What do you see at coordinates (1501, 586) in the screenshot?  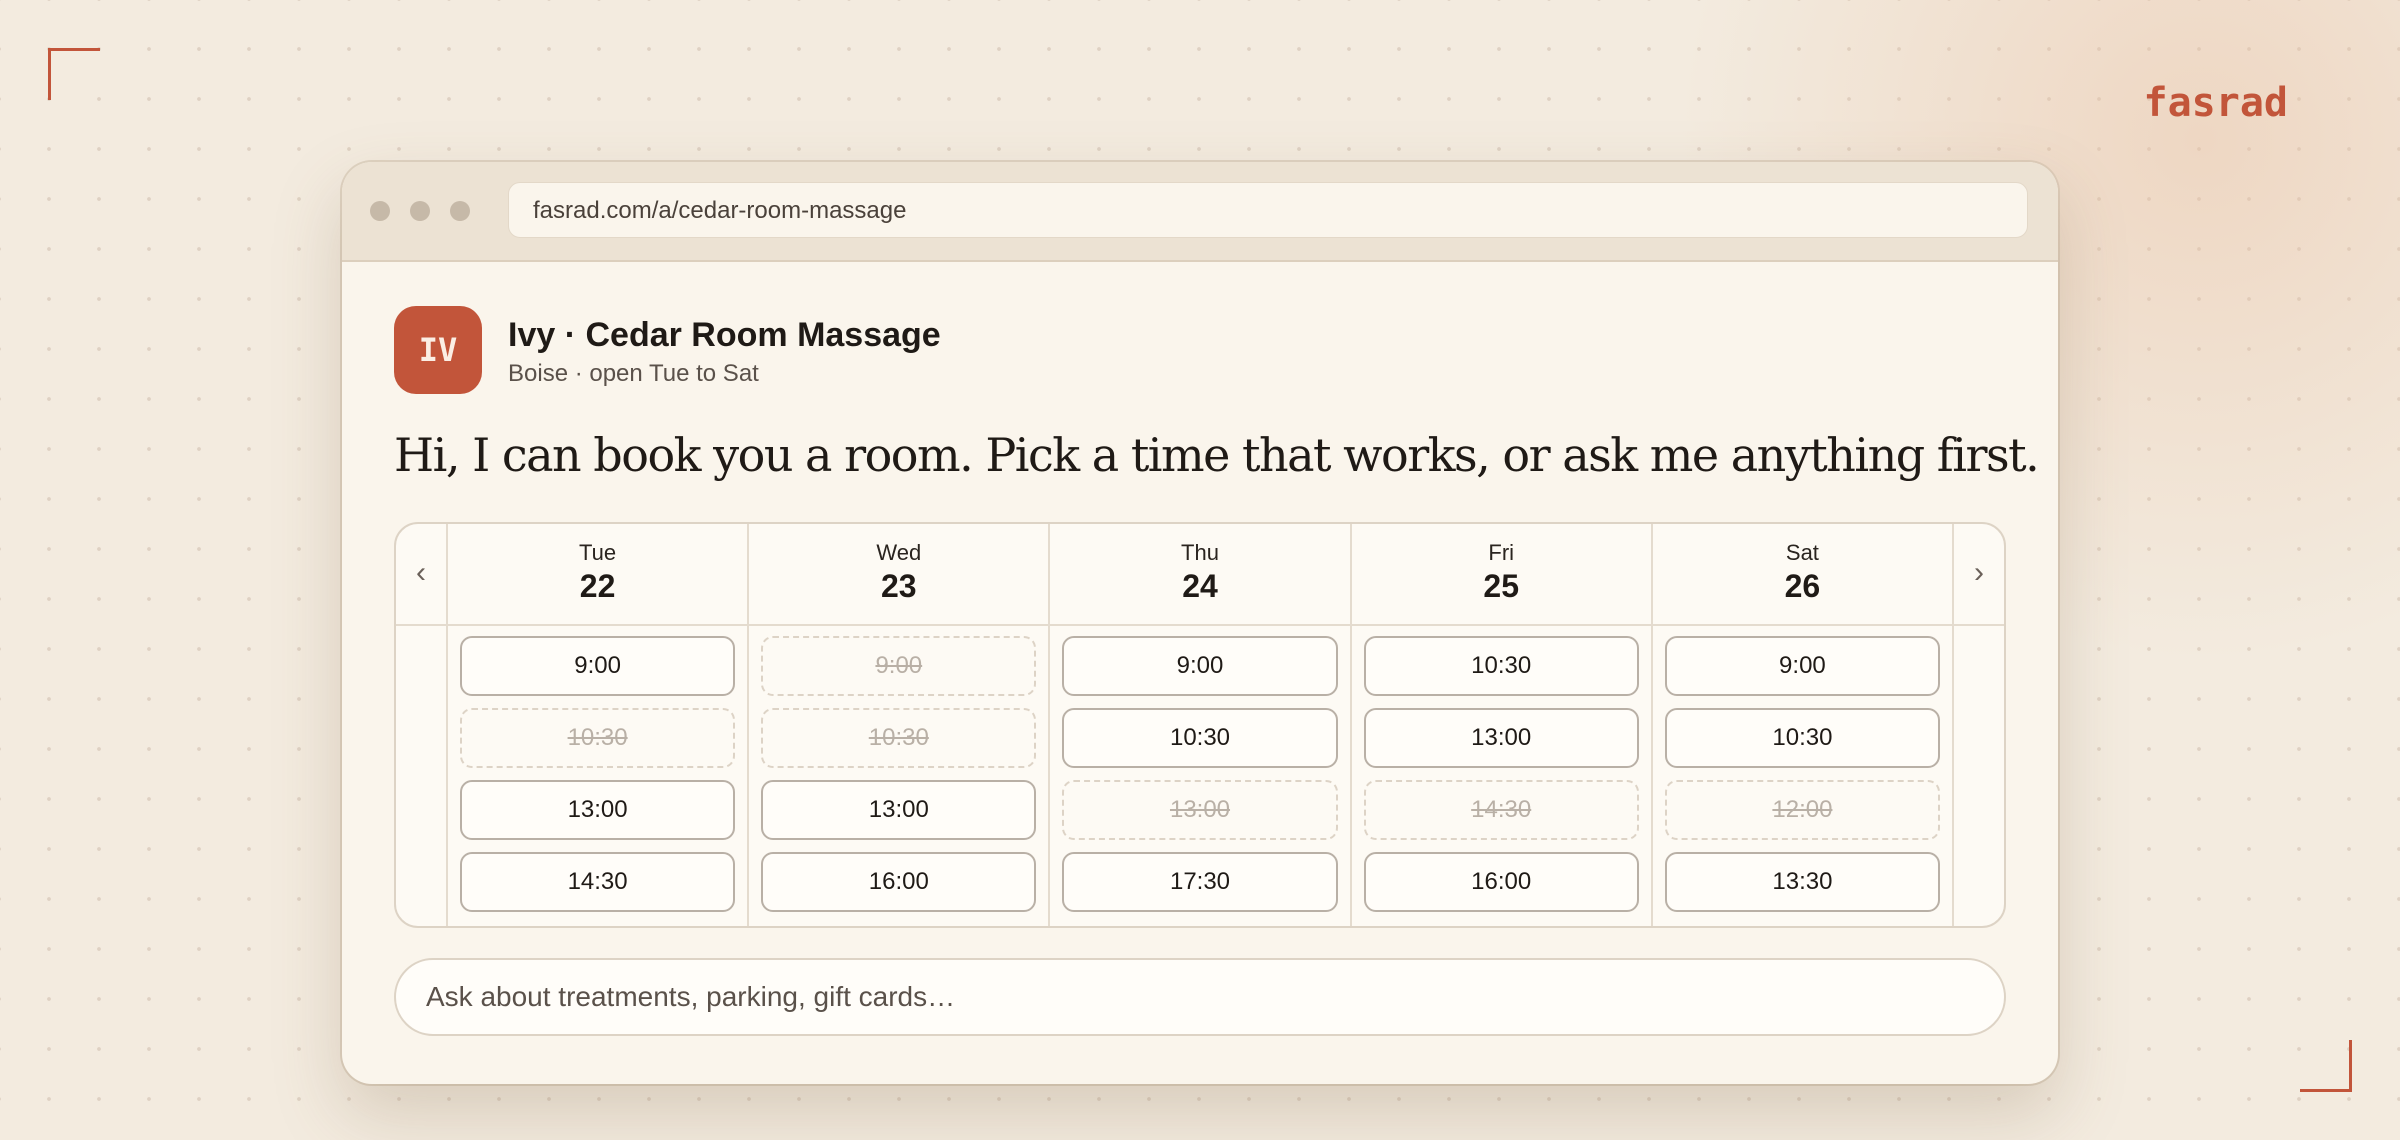 I see `day-number: 25` at bounding box center [1501, 586].